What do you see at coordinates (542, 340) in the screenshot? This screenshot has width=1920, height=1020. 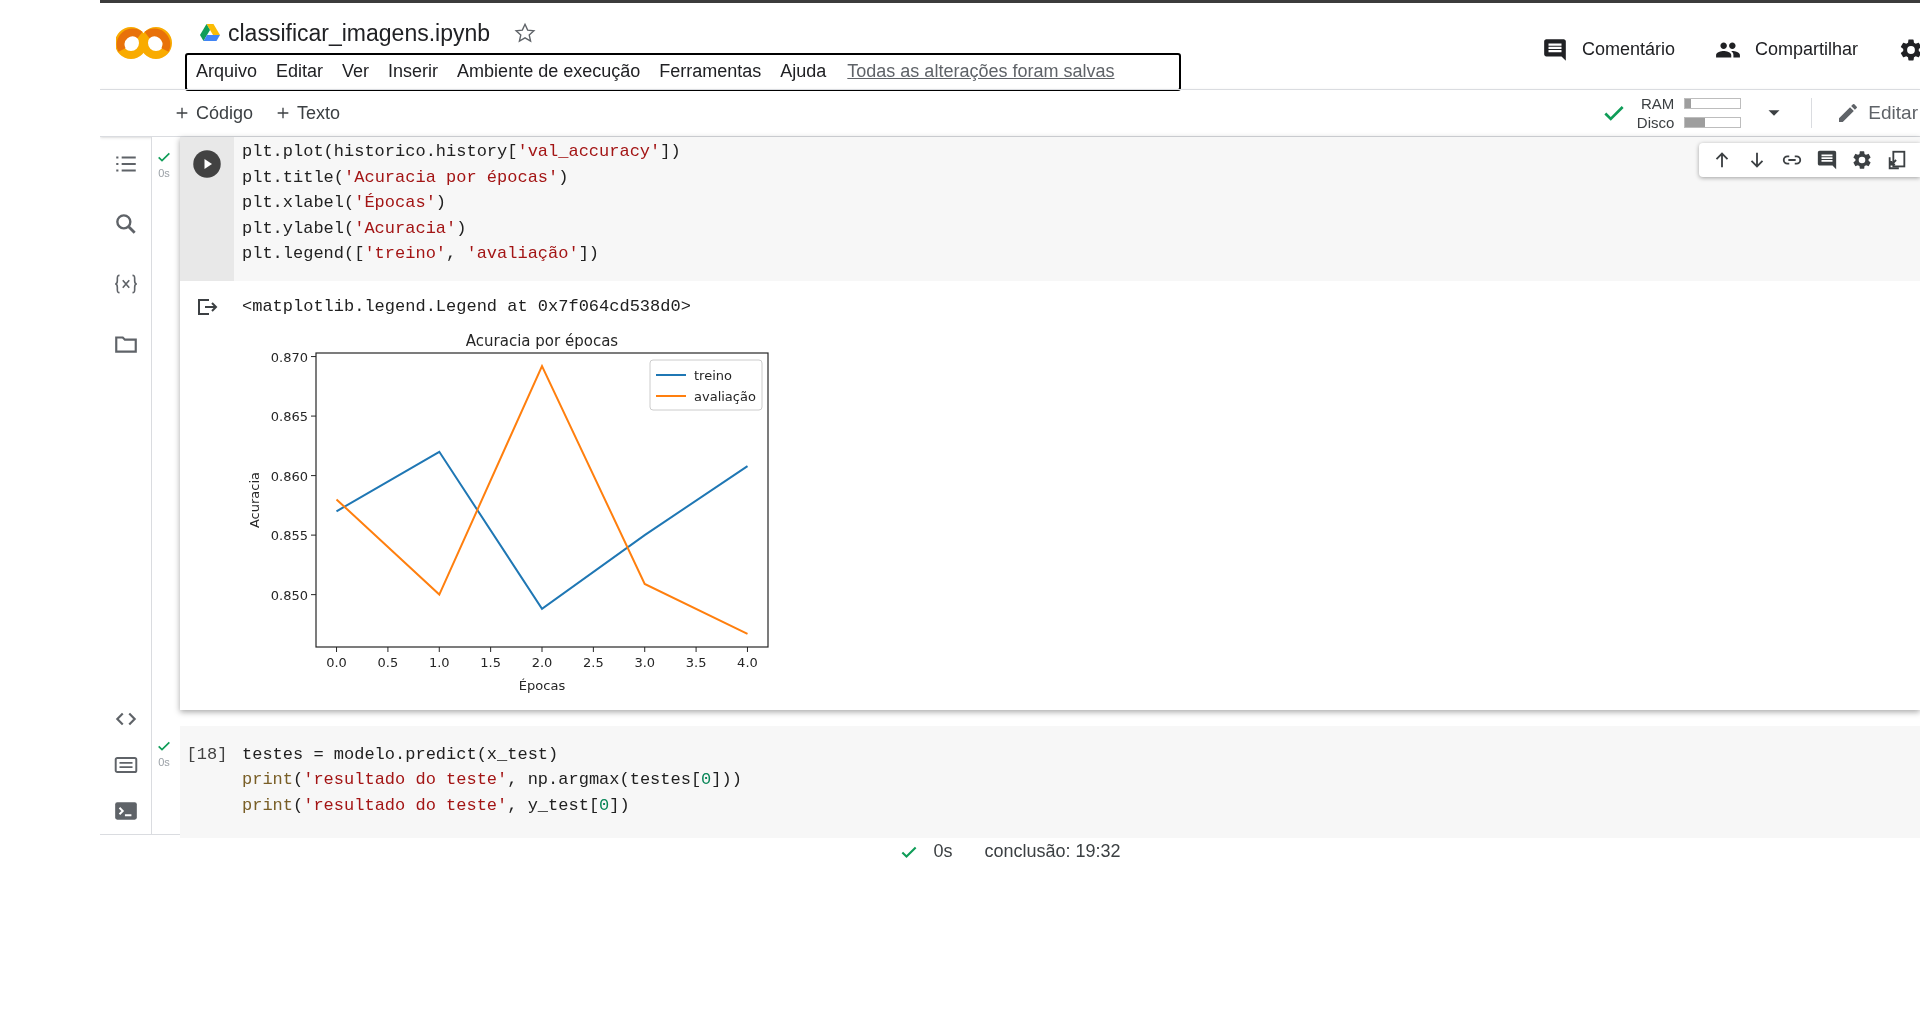 I see `chart-title: Acuracia por épocas` at bounding box center [542, 340].